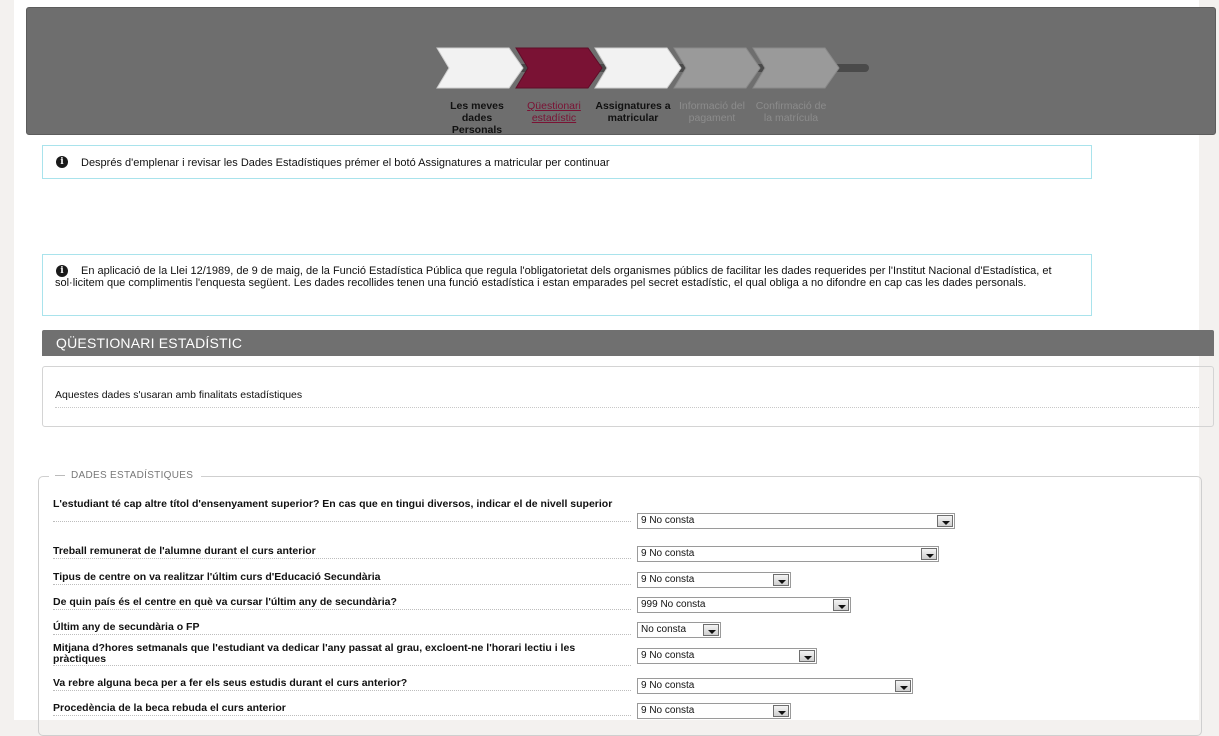 The height and width of the screenshot is (736, 1219). Describe the element at coordinates (775, 686) in the screenshot. I see `scholarship-select: 9 No consta` at that location.